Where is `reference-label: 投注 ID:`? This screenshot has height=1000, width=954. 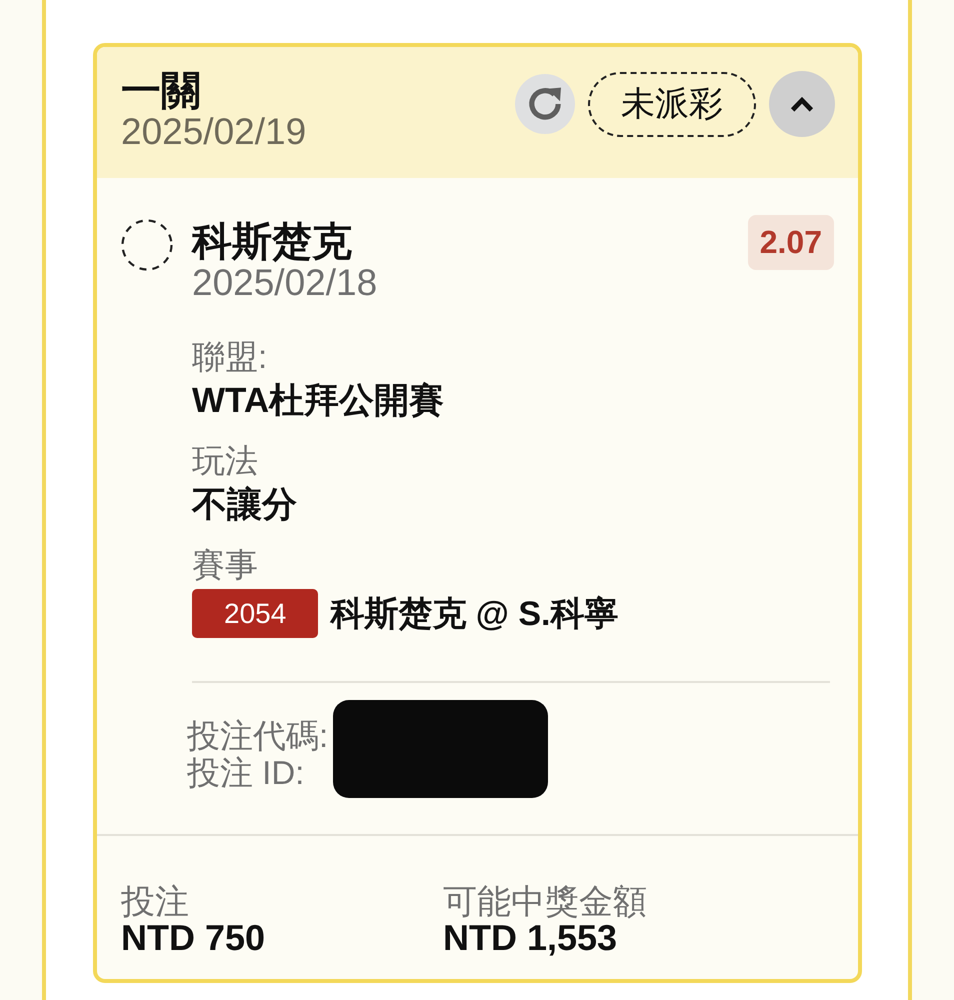
reference-label: 投注 ID: is located at coordinates (246, 772).